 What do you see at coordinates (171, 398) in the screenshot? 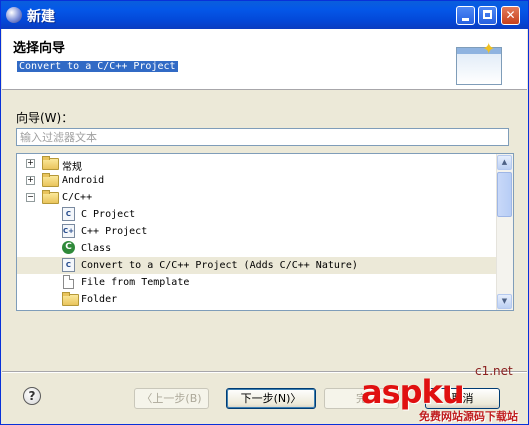
I see `back-button: 〈上一步(B)` at bounding box center [171, 398].